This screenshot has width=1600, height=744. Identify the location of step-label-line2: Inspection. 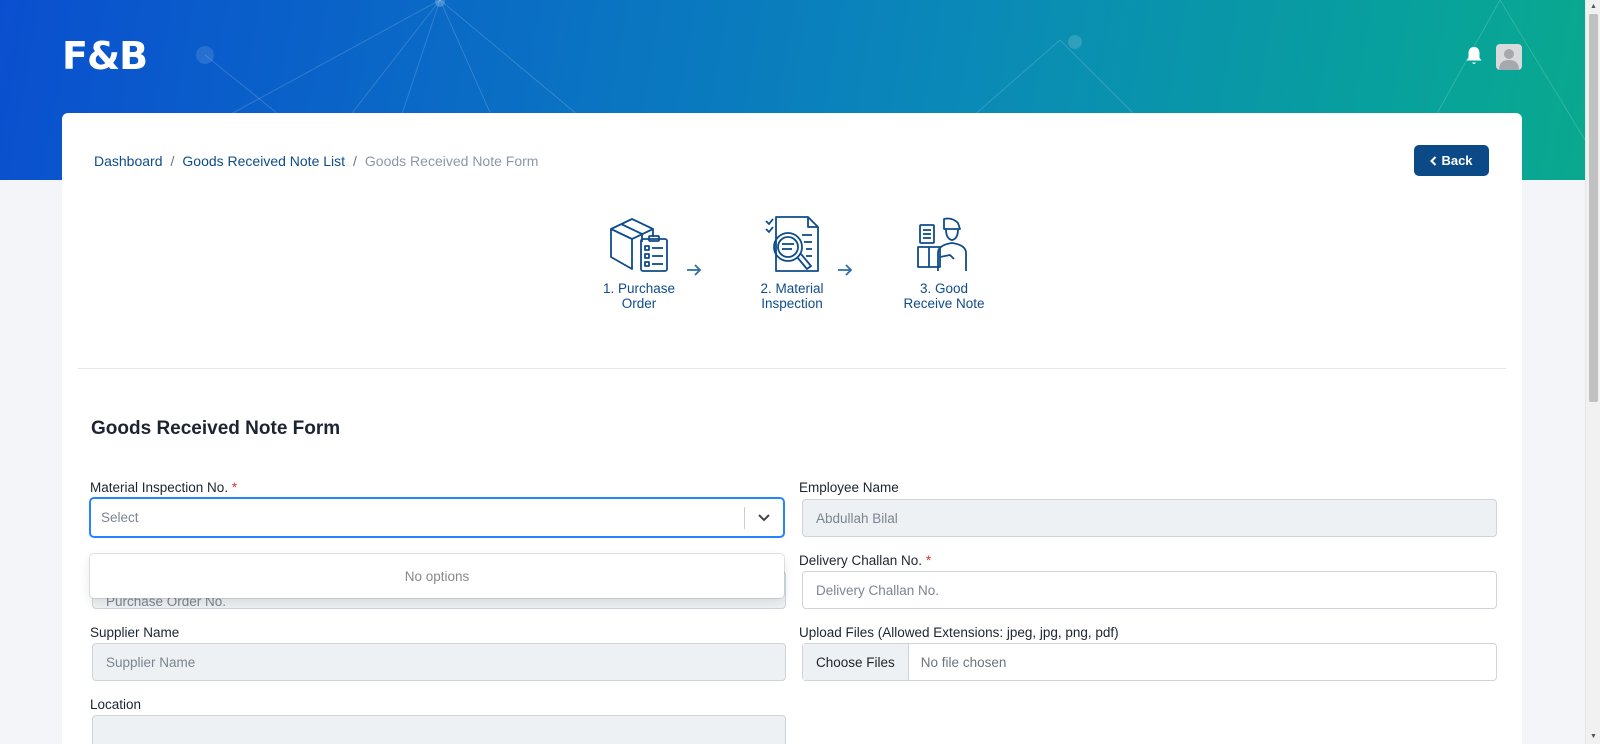
(792, 303).